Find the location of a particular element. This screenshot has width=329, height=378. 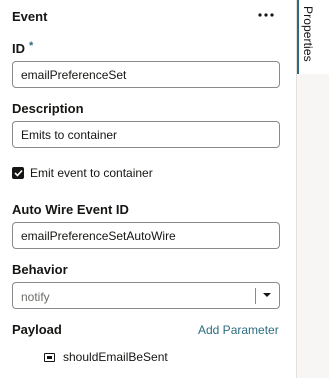

behavior-placeholder: notify is located at coordinates (35, 297).